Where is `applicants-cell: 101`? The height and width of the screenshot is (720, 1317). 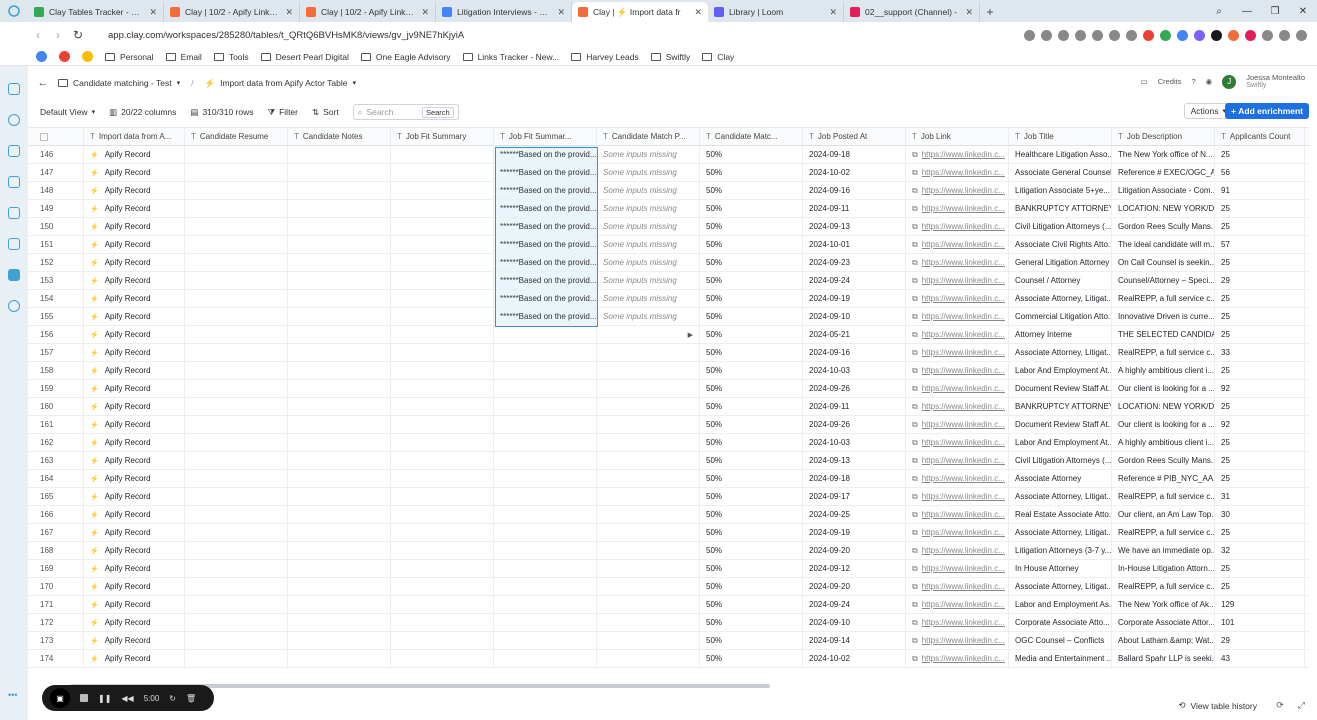 applicants-cell: 101 is located at coordinates (1260, 622).